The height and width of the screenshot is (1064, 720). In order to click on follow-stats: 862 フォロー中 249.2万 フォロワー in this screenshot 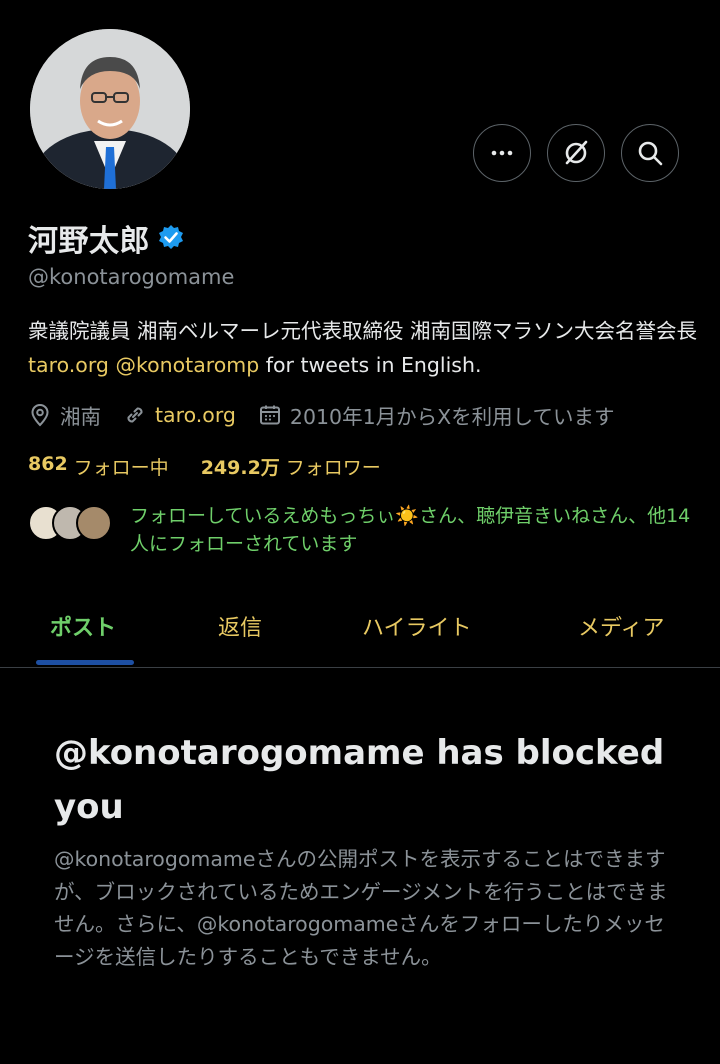, I will do `click(220, 466)`.